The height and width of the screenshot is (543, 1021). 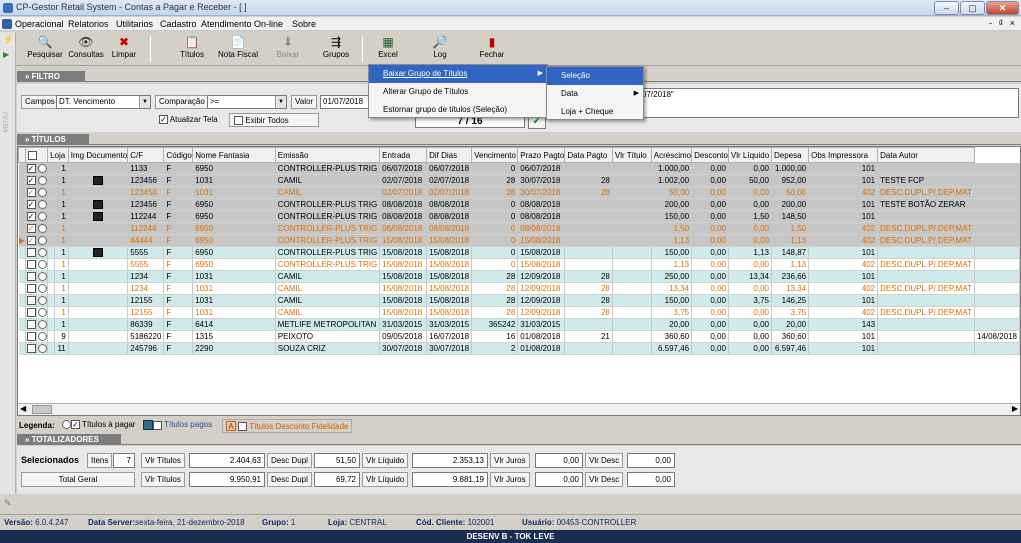 I want to click on col-data-autor: Data Autor, so click(x=926, y=155).